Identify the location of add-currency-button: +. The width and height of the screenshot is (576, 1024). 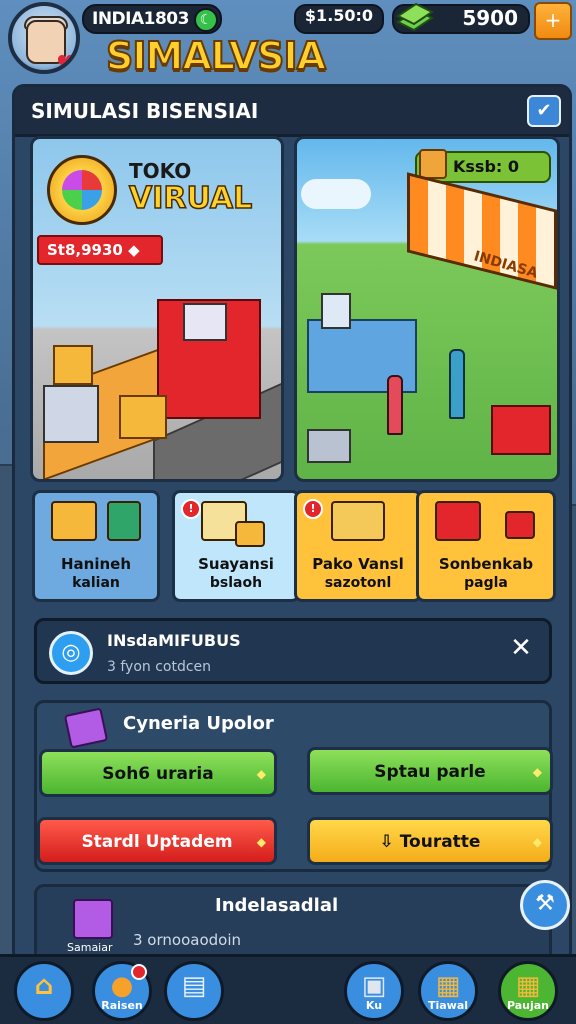
(553, 21).